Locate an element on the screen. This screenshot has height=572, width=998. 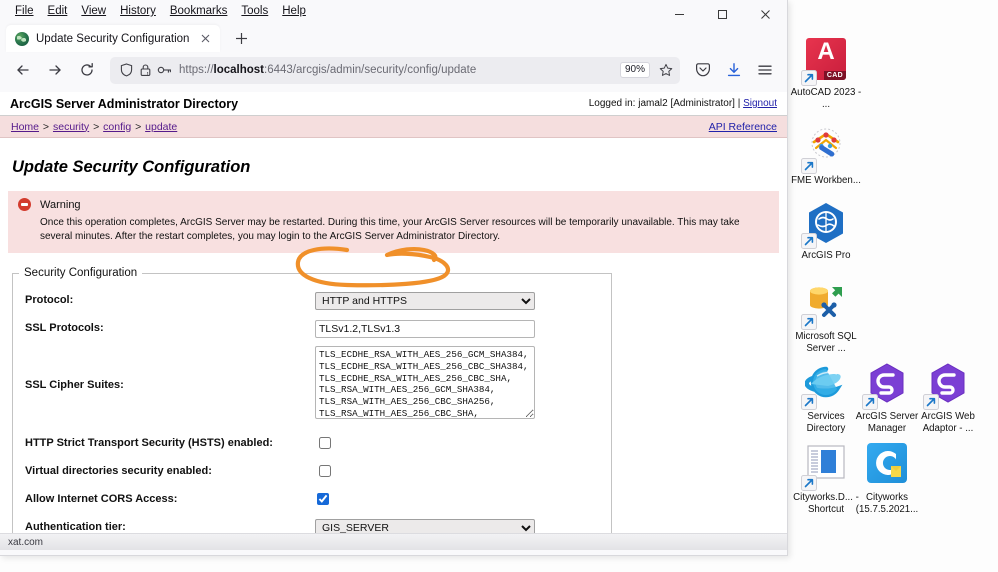
cityworks-icon is located at coordinates (887, 466).